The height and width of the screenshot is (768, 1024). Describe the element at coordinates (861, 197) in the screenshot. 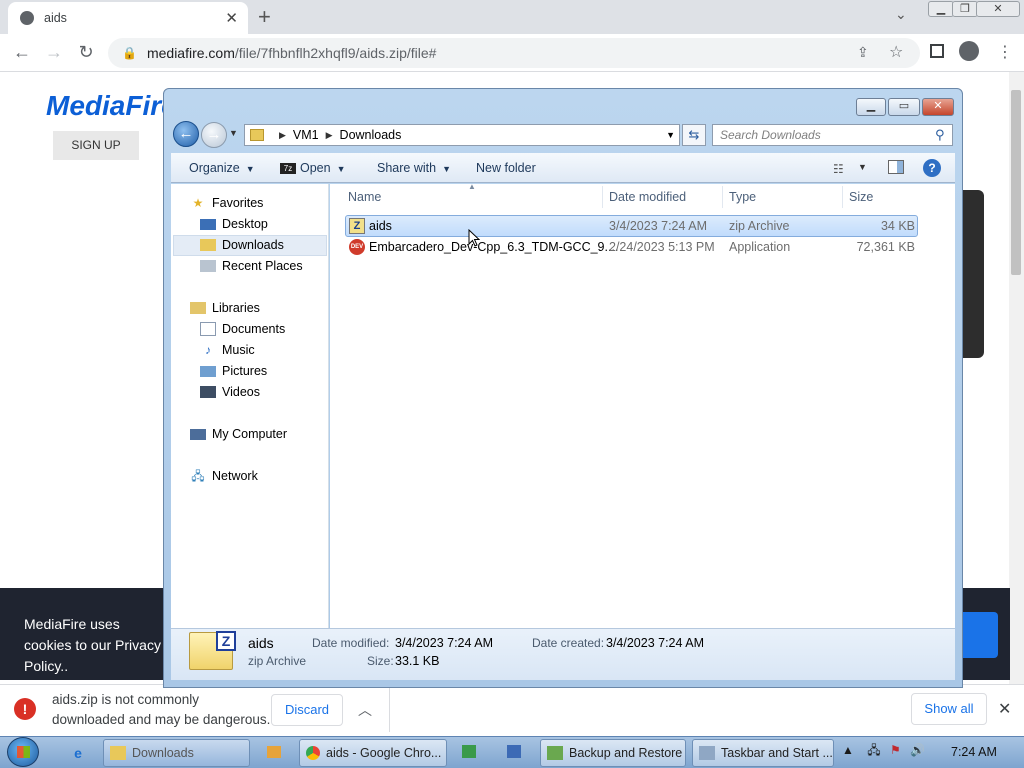

I see `column-header-size: Size` at that location.